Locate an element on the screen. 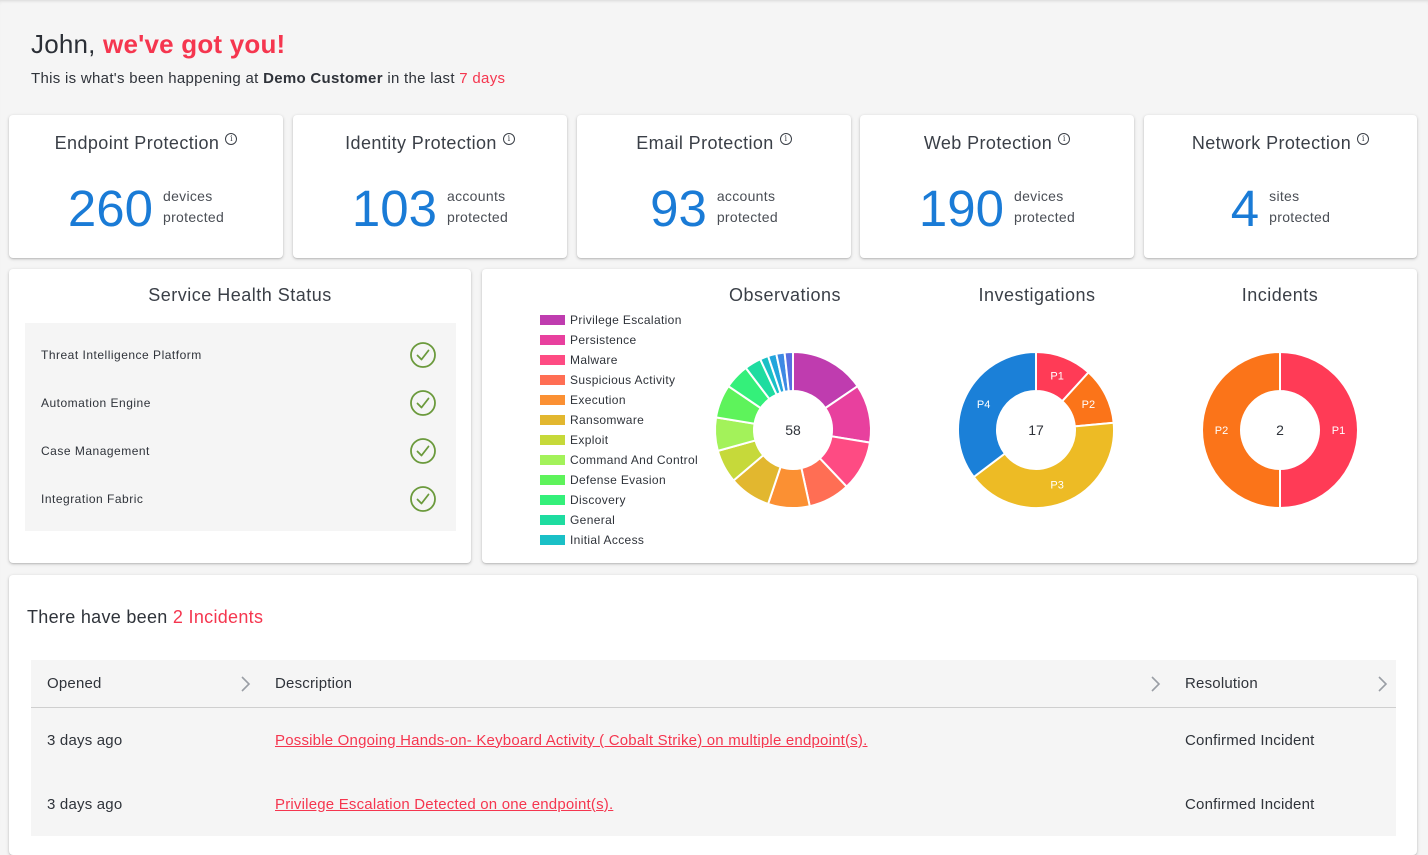  investigations-total-label: 17 is located at coordinates (1036, 430).